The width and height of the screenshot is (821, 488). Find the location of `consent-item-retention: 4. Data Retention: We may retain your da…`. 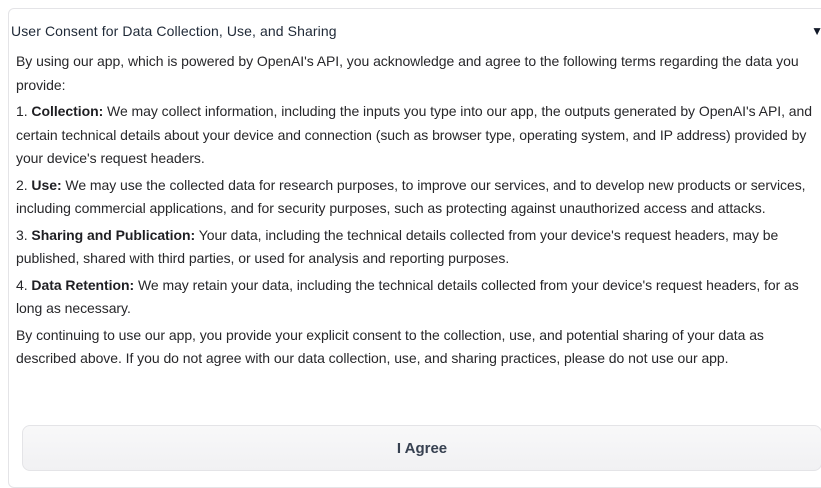

consent-item-retention: 4. Data Retention: We may retain your da… is located at coordinates (416, 297).